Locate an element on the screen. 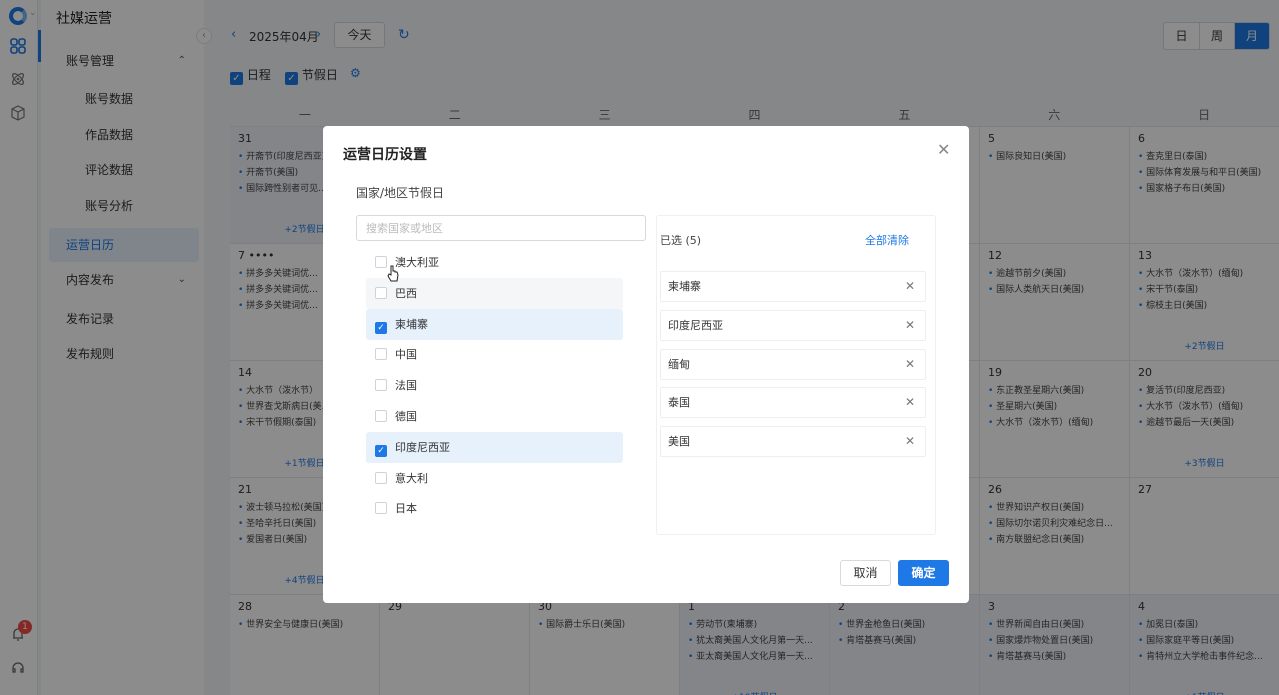 The width and height of the screenshot is (1279, 695). country-option: 德国 is located at coordinates (494, 416).